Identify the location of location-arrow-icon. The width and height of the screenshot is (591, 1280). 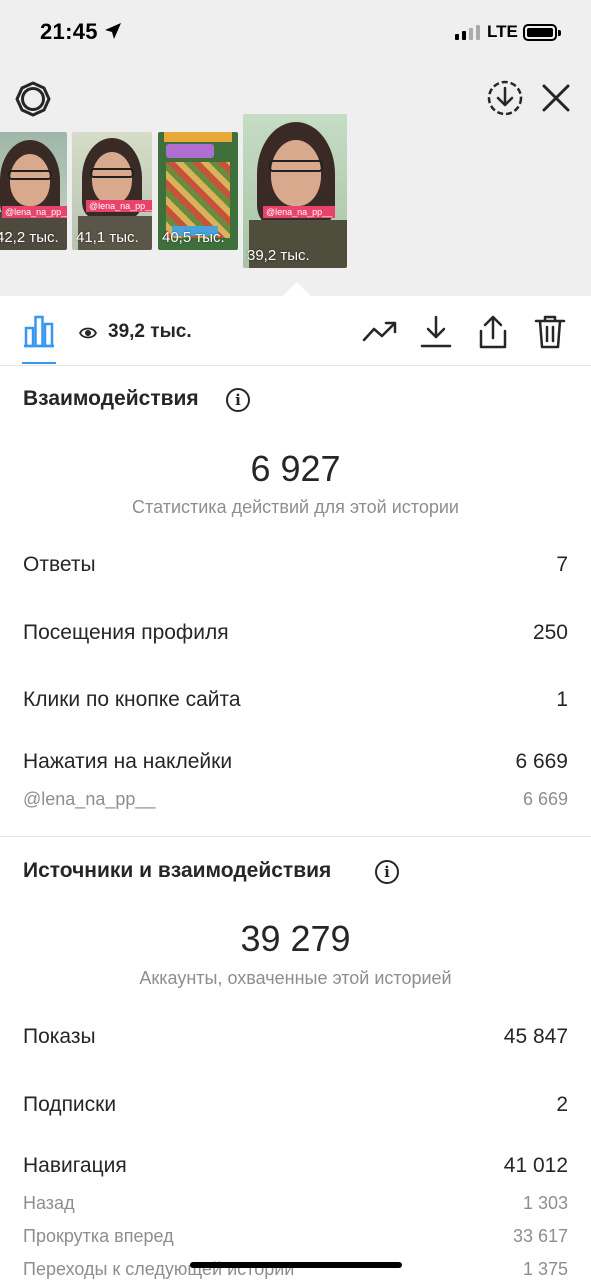
(113, 31).